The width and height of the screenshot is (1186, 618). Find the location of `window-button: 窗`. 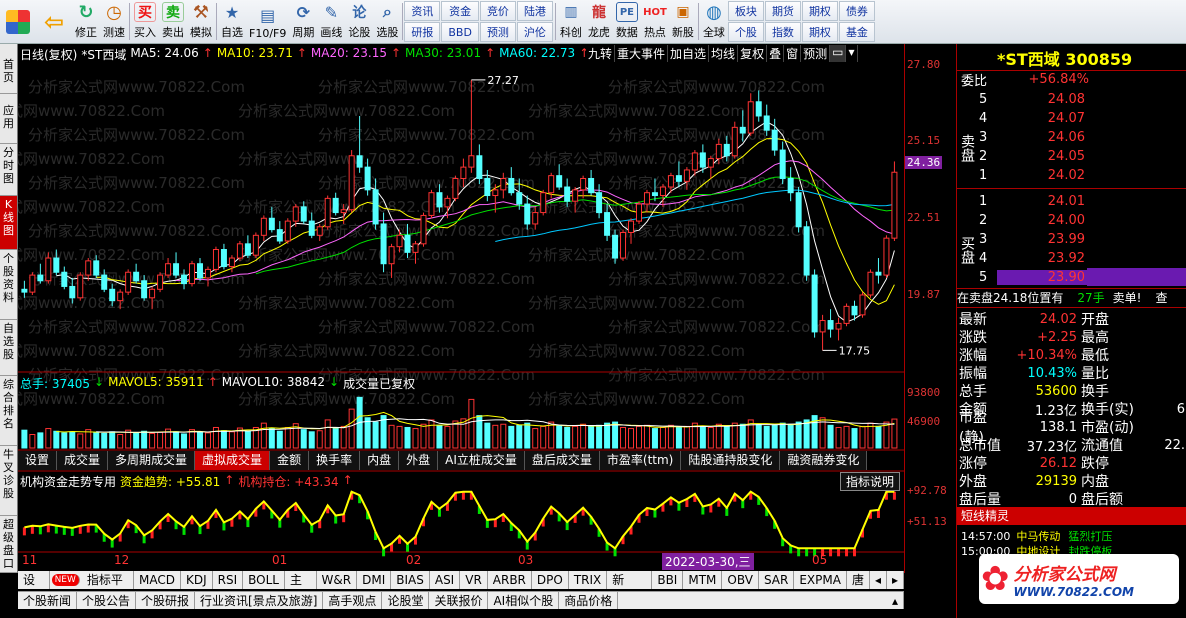

window-button: 窗 is located at coordinates (793, 53).